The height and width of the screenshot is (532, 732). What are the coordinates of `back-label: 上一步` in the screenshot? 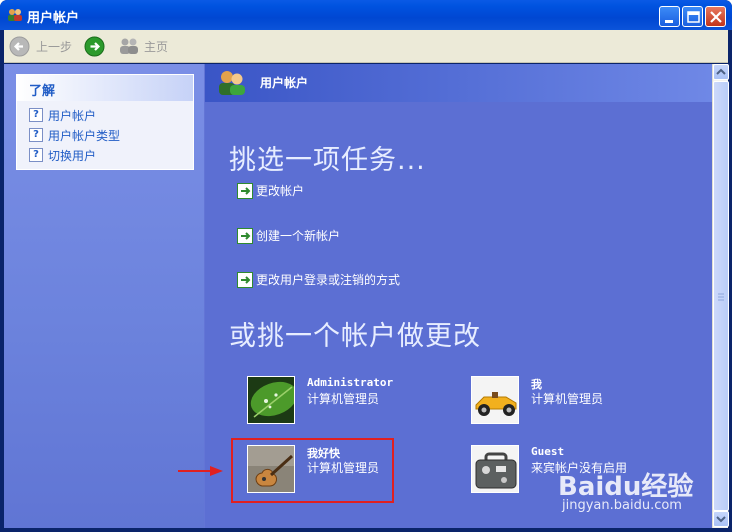 It's located at (54, 46).